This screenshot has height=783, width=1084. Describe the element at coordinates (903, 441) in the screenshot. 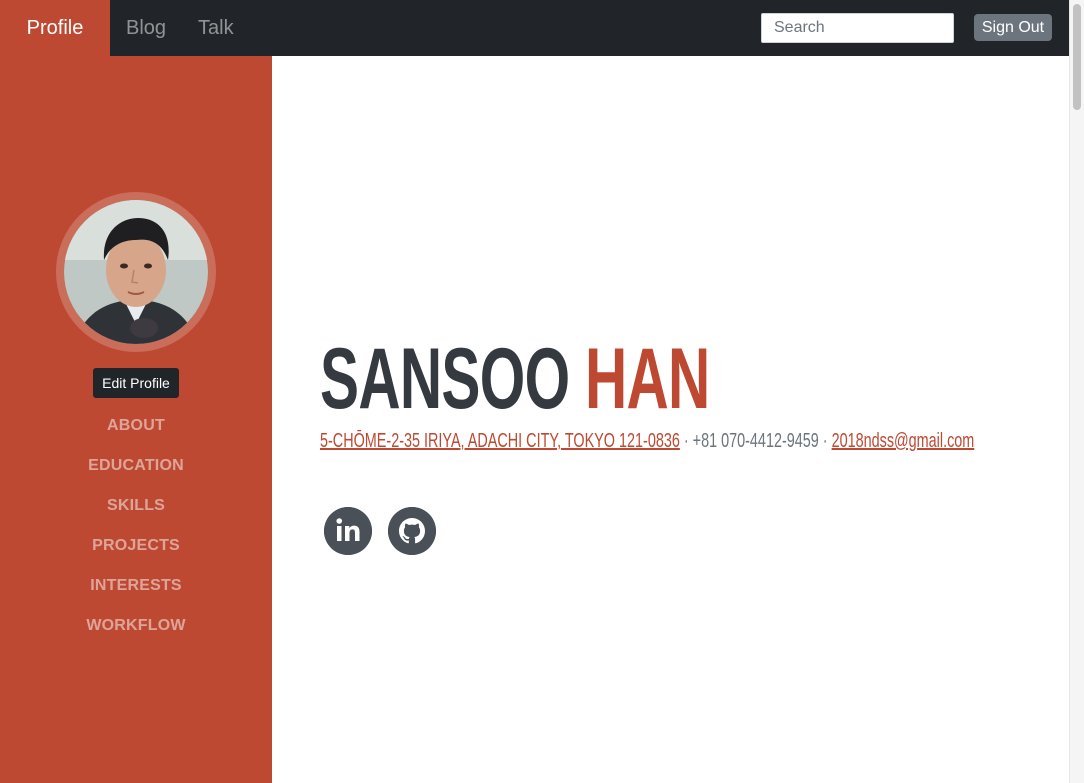

I see `email-link: 2018ndss@gmail.com` at that location.